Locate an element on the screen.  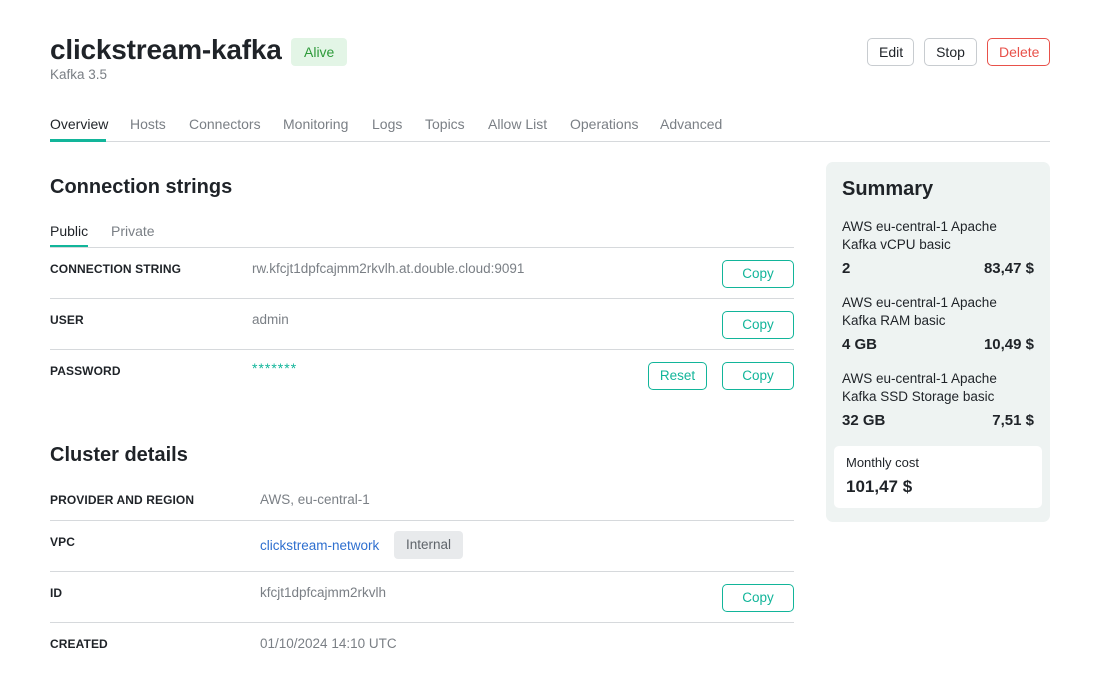
user-label: USER is located at coordinates (67, 320).